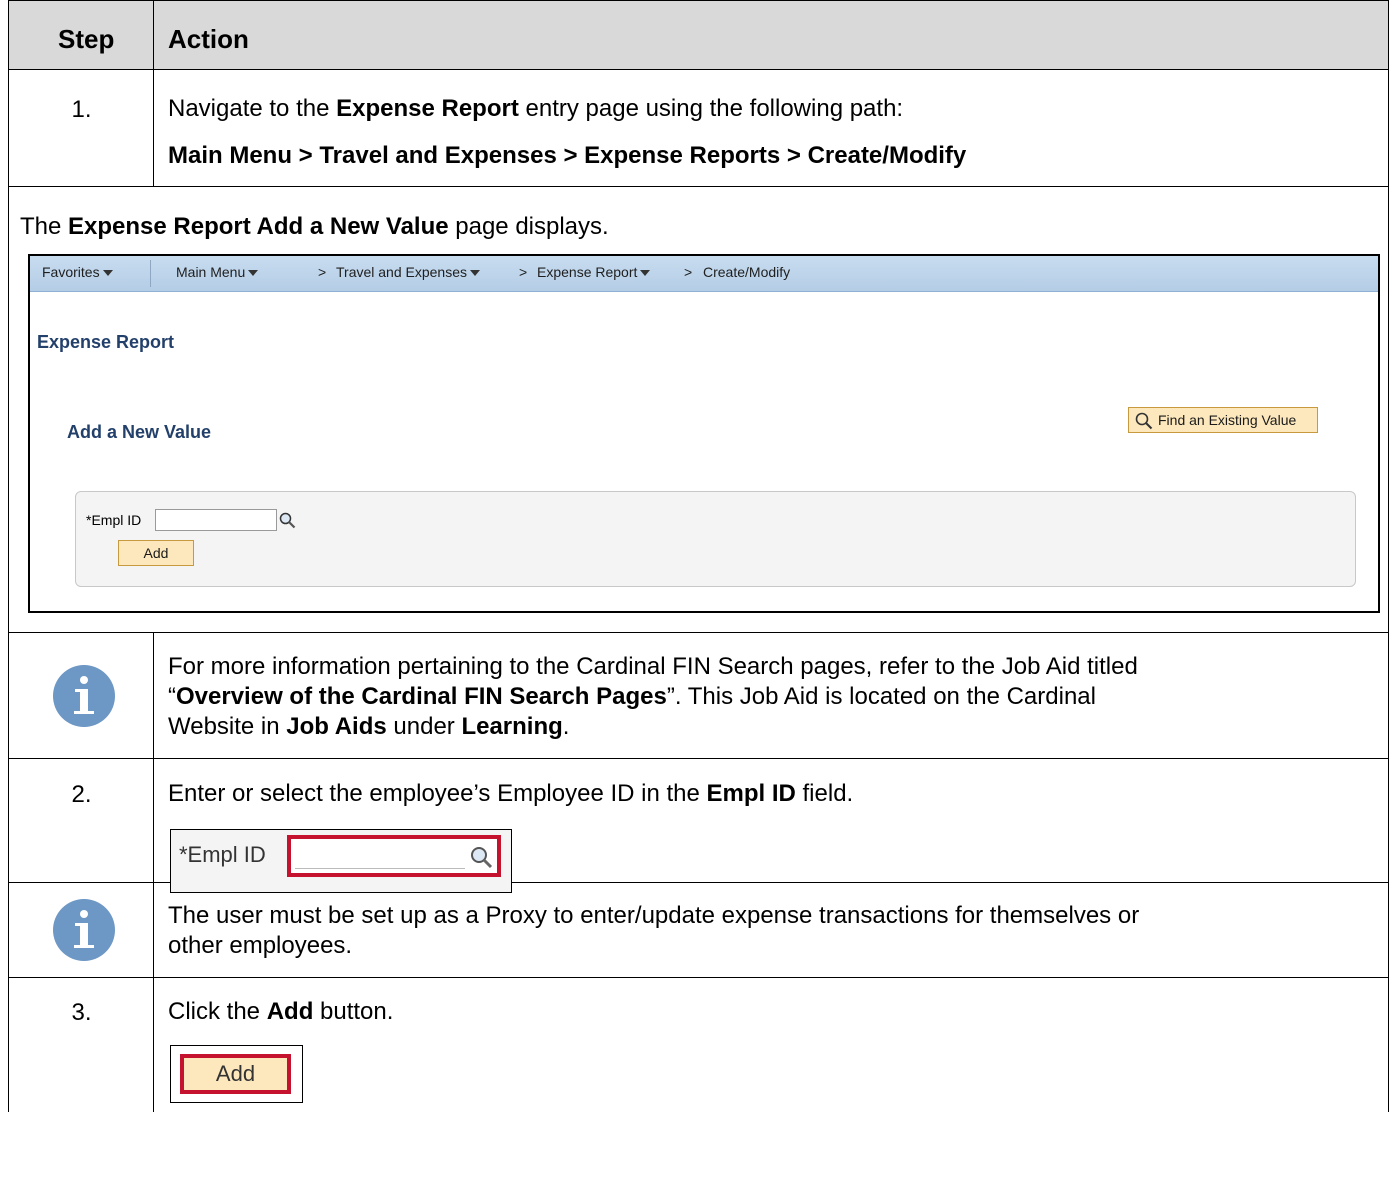 This screenshot has width=1392, height=1177. I want to click on add-button-screenshot: Add, so click(236, 1074).